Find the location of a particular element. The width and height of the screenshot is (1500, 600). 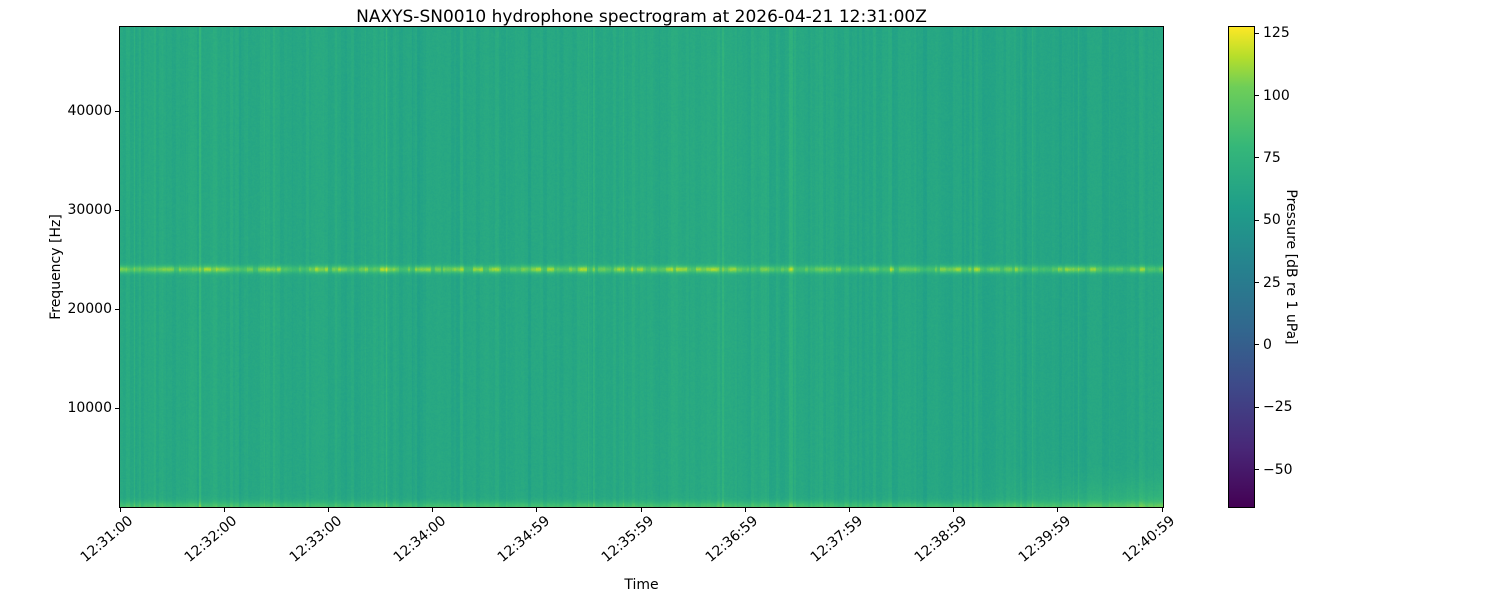

x-tick-label: 12:32:00 is located at coordinates (211, 539).